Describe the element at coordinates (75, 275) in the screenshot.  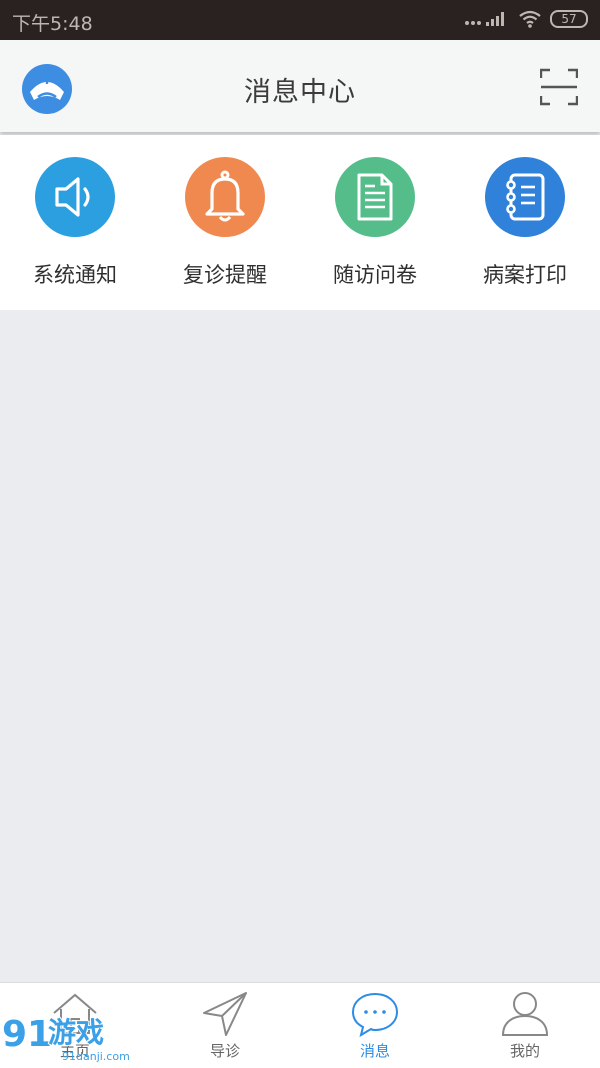
I see `quick-action-label: 系统通知` at that location.